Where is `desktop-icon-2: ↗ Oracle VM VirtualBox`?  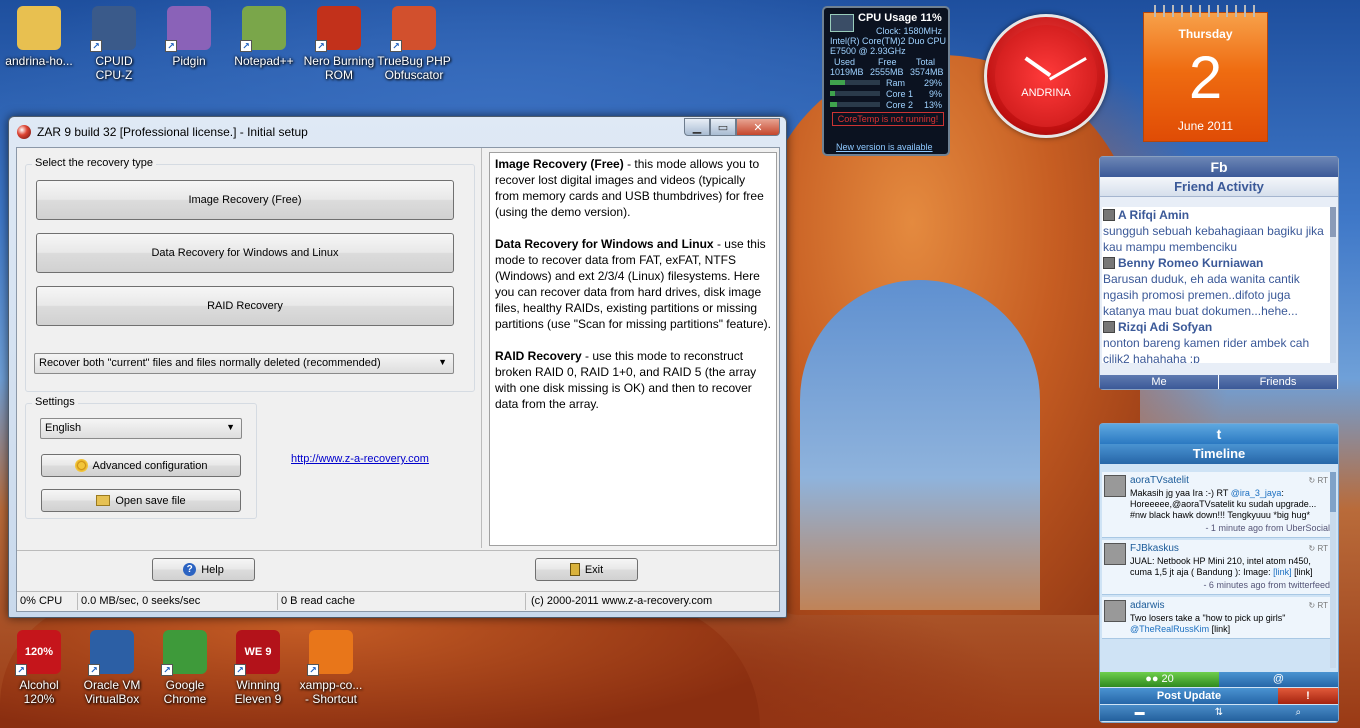
desktop-icon-2: ↗ Oracle VM VirtualBox is located at coordinates (112, 668).